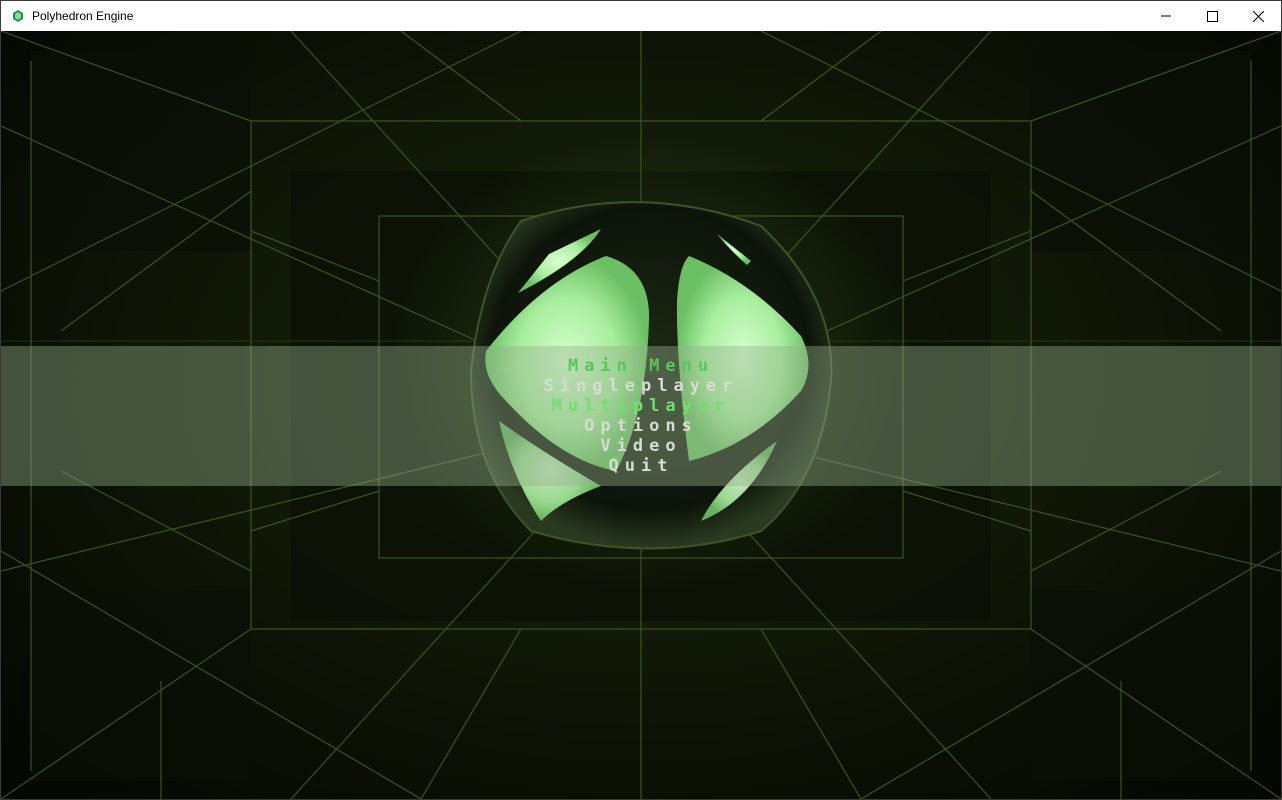 This screenshot has width=1282, height=800. What do you see at coordinates (641, 366) in the screenshot?
I see `menu-title: Main Menu` at bounding box center [641, 366].